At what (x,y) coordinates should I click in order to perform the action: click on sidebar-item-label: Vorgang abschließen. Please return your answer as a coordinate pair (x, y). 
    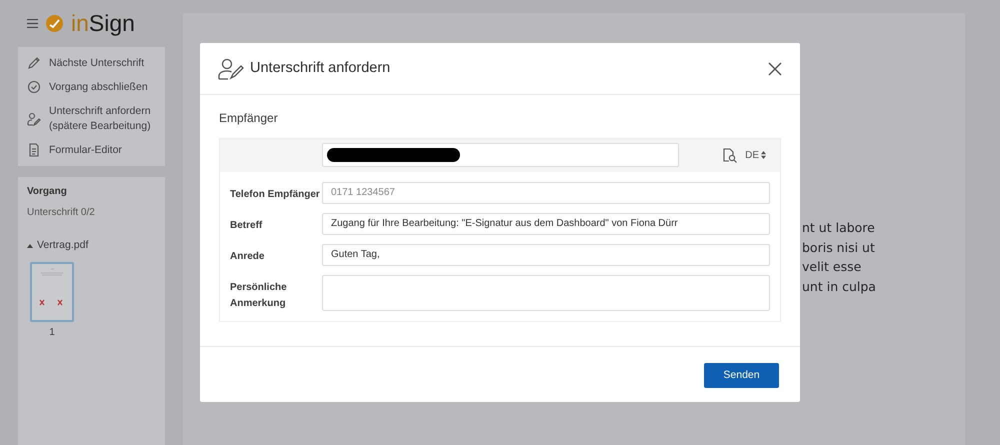
    Looking at the image, I should click on (98, 87).